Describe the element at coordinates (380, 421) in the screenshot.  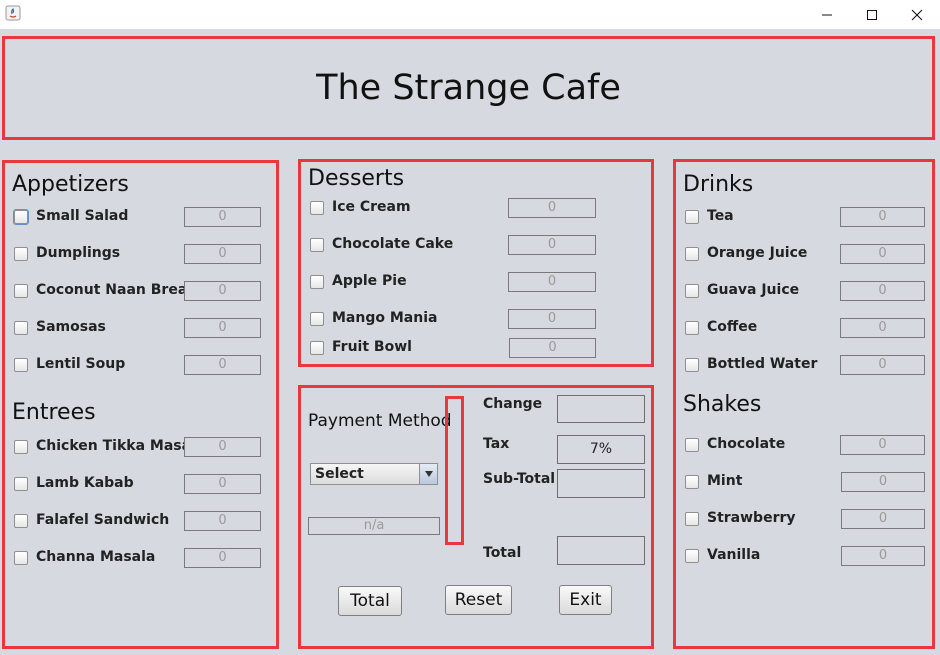
I see `payment-method-label: Payment Method` at that location.